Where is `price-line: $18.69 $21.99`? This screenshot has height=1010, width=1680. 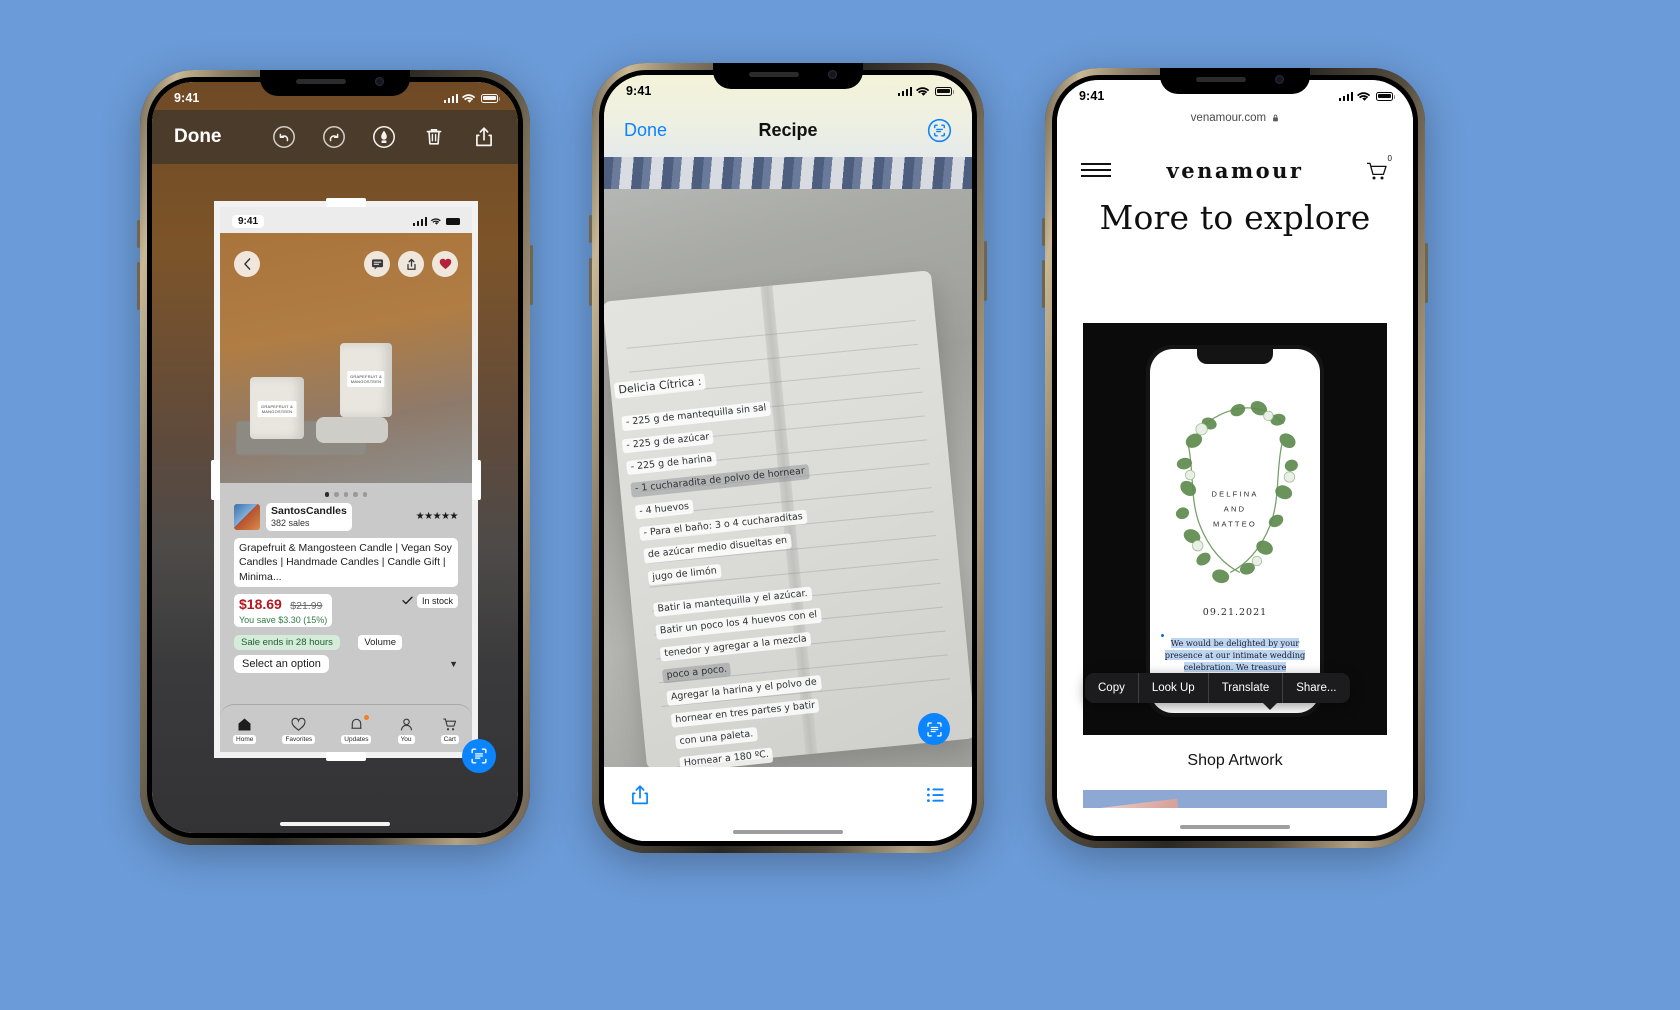 price-line: $18.69 $21.99 is located at coordinates (280, 604).